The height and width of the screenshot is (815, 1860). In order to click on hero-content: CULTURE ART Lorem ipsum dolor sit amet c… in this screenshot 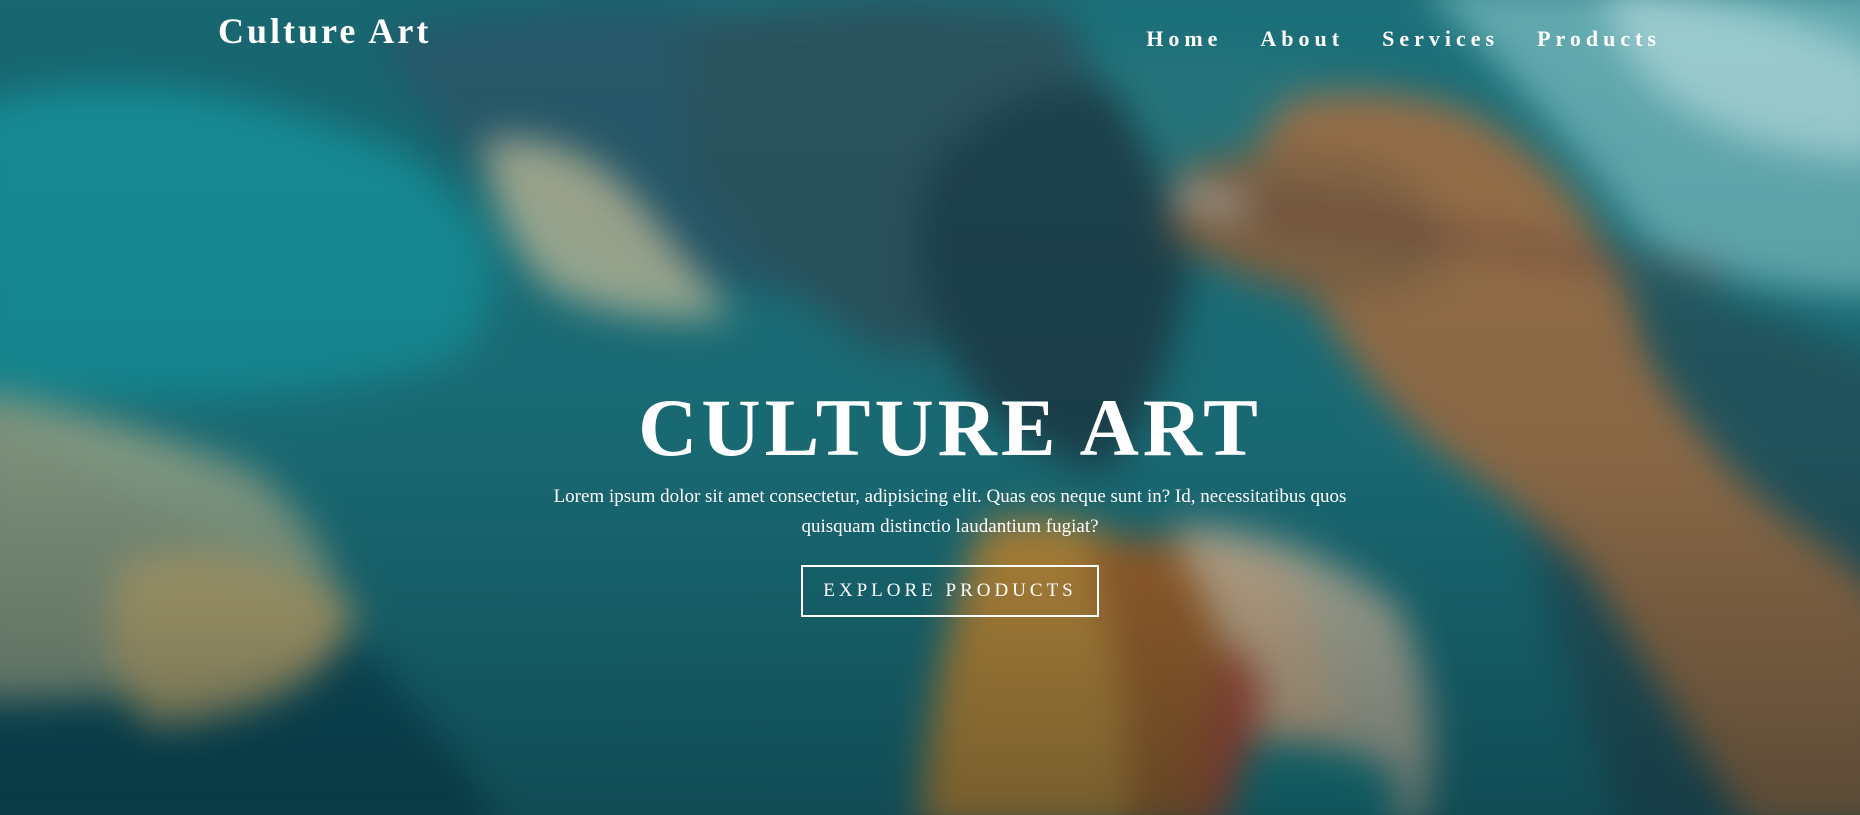, I will do `click(950, 497)`.